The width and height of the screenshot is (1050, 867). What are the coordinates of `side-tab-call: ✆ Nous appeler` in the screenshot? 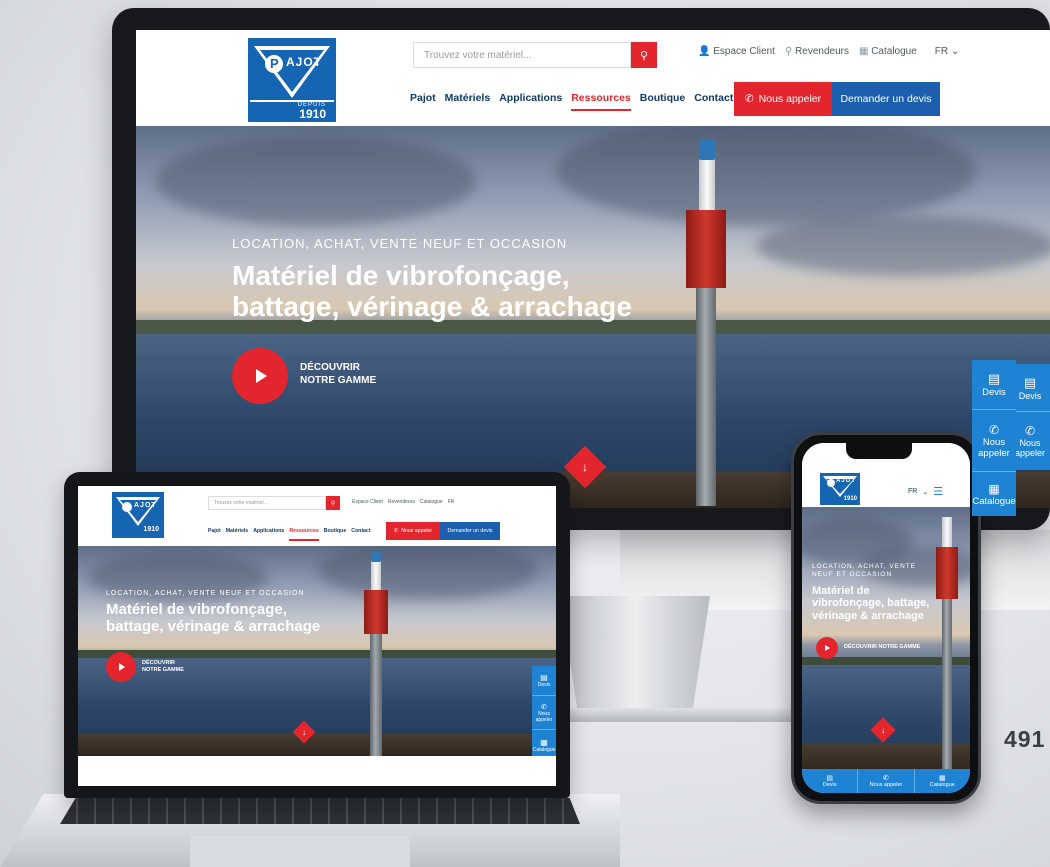 It's located at (1030, 441).